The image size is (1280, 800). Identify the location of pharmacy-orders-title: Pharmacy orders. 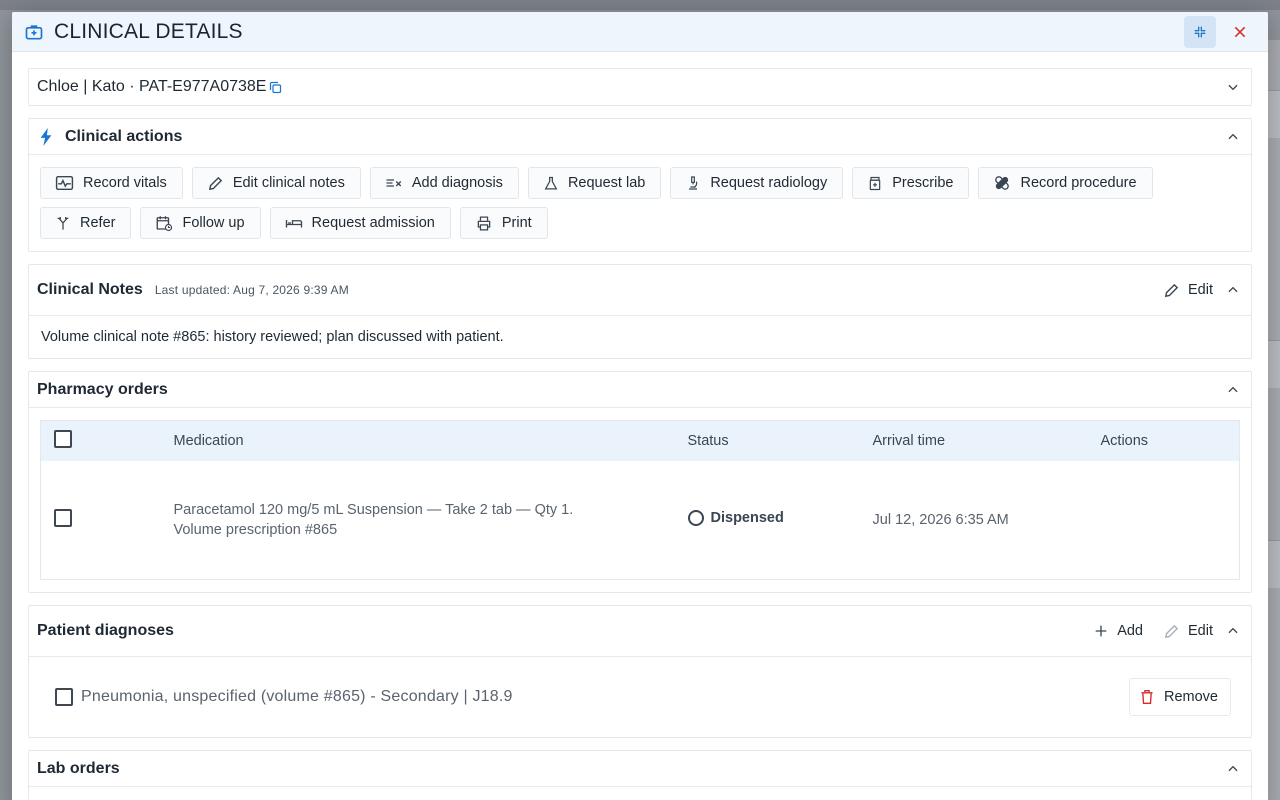
(102, 389).